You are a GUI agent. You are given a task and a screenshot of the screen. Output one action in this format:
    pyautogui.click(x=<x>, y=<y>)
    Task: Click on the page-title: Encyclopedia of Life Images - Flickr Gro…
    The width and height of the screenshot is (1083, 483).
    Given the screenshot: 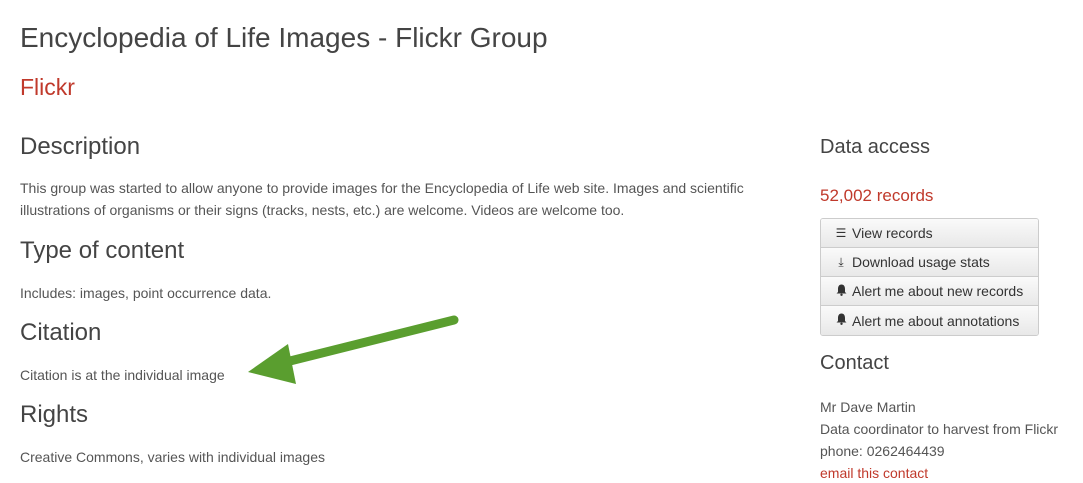 What is the action you would take?
    pyautogui.click(x=284, y=37)
    